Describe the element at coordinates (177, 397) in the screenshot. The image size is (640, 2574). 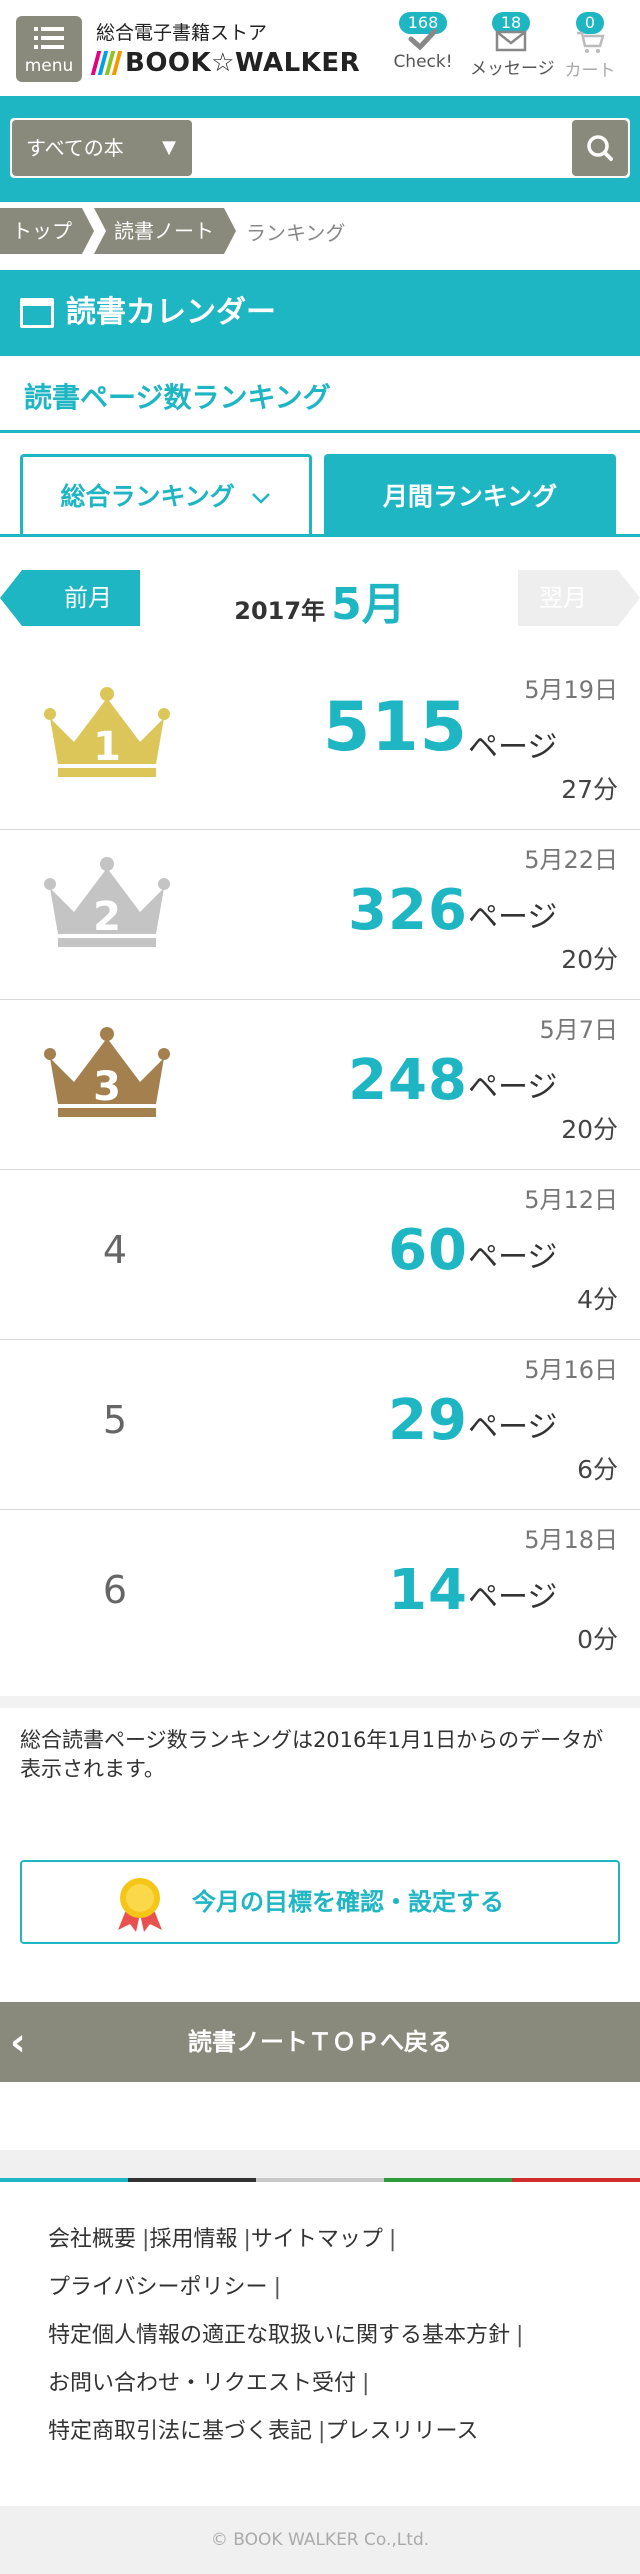
I see `ranking-subtitle: 読書ページ数ランキング` at that location.